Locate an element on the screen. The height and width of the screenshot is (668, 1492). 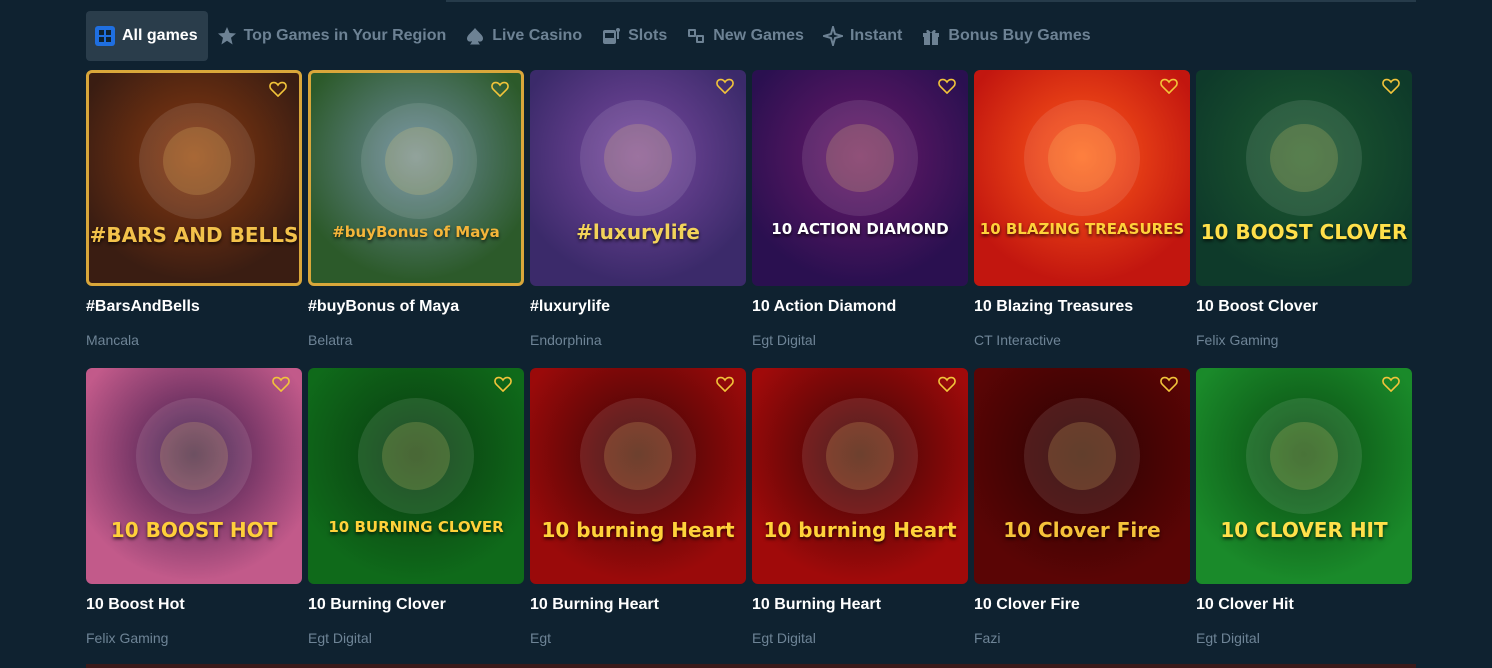
tab-bonus-buy-games: Bonus Buy Games is located at coordinates (1006, 36).